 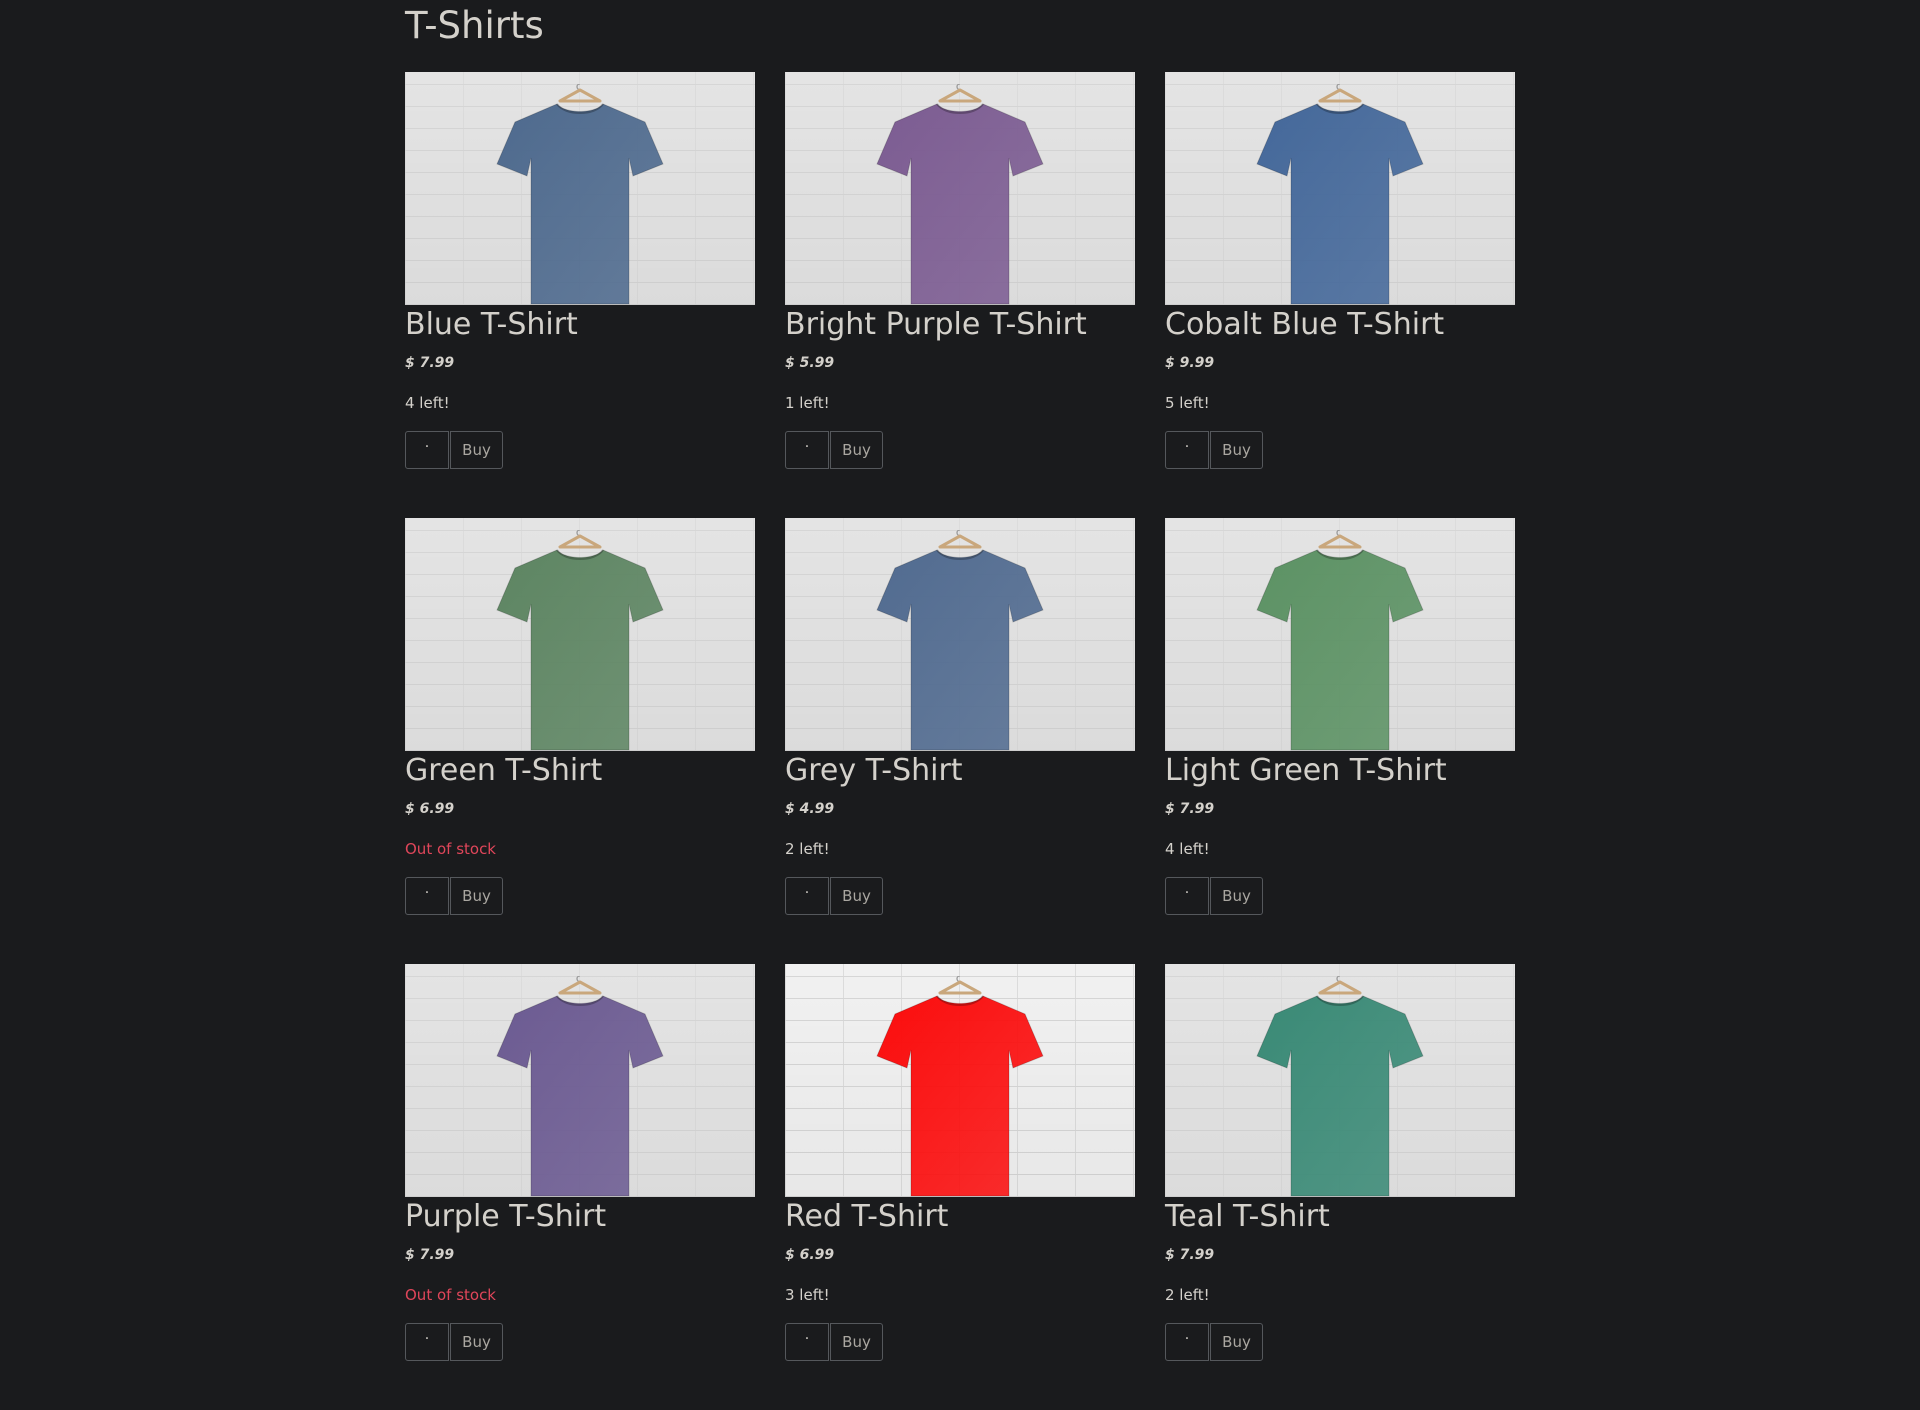 What do you see at coordinates (960, 325) in the screenshot?
I see `product-name: Bright Purple T-Shirt` at bounding box center [960, 325].